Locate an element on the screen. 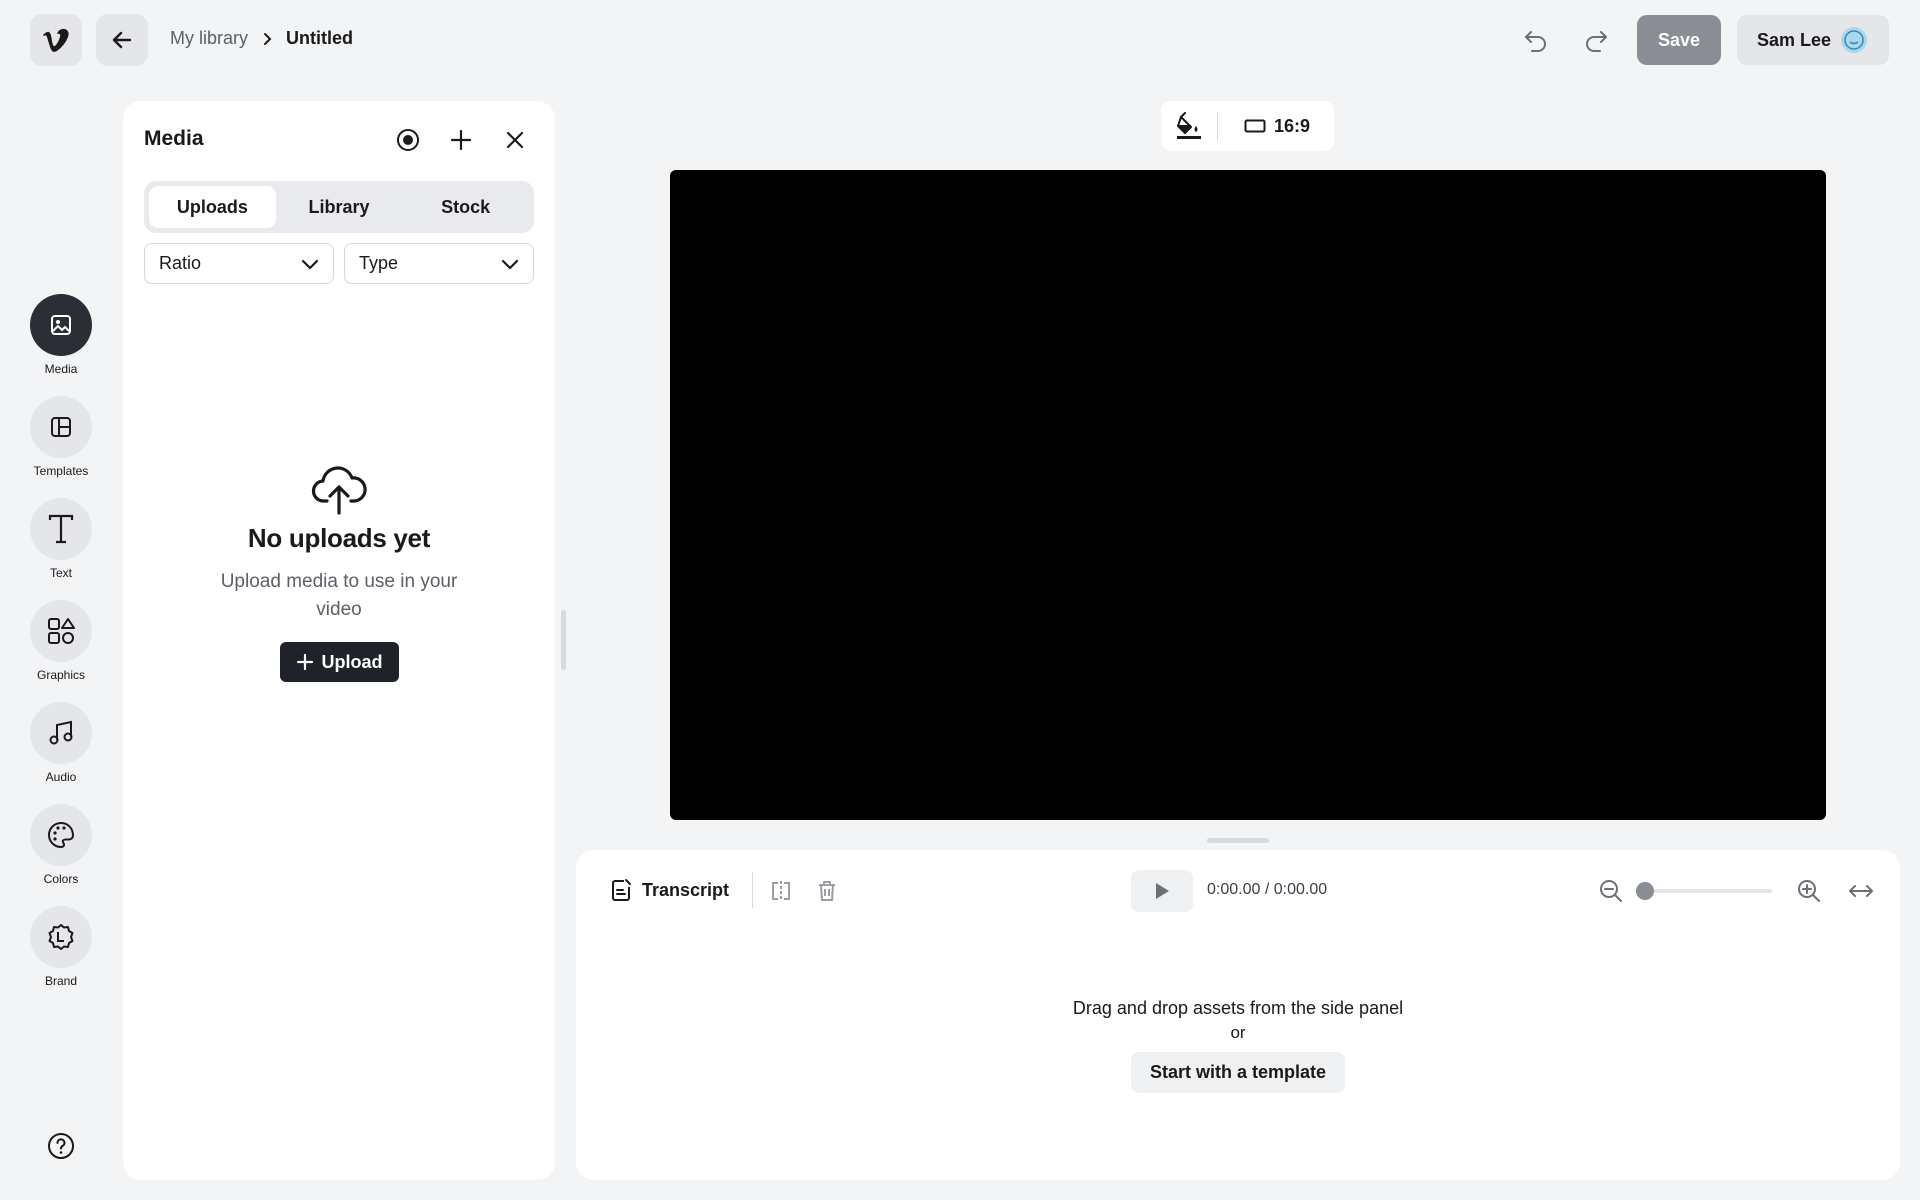 This screenshot has width=1920, height=1200. play-icon is located at coordinates (1162, 891).